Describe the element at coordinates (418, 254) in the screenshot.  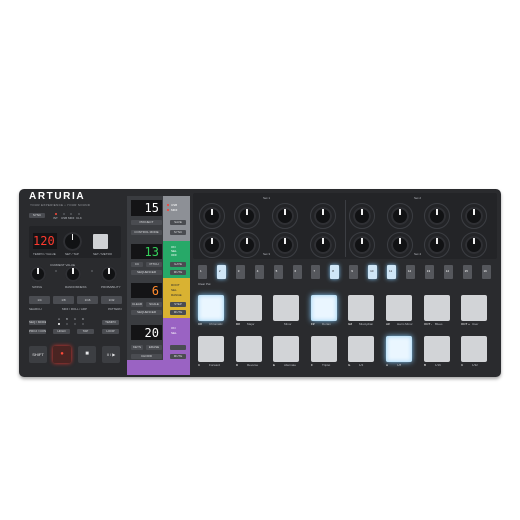
I see `set4-label: Set 4` at that location.